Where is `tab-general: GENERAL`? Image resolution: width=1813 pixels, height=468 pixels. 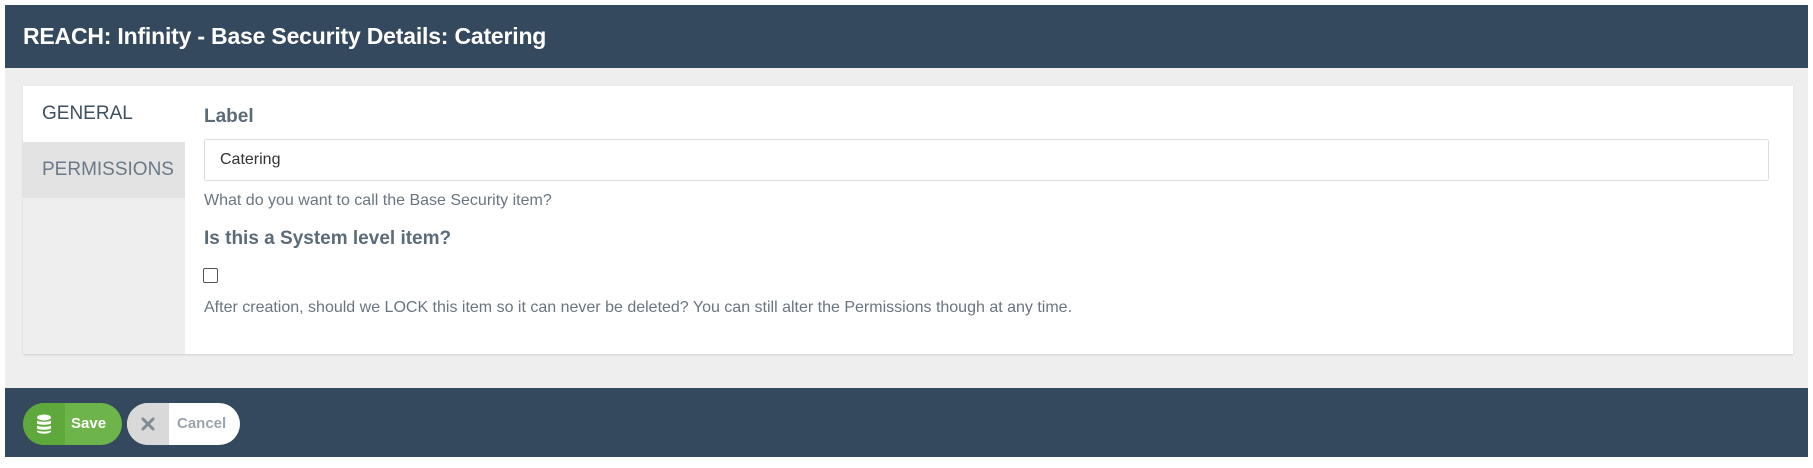
tab-general: GENERAL is located at coordinates (104, 114).